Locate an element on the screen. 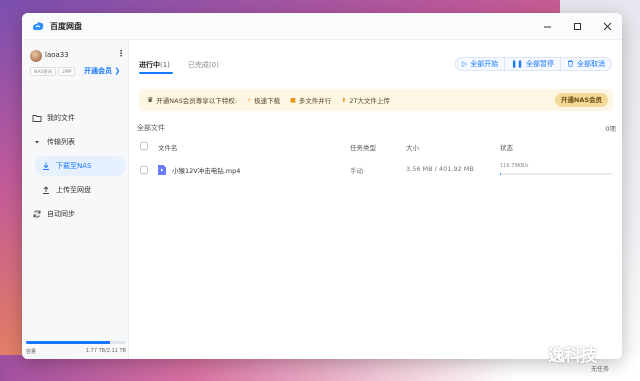 The image size is (640, 381). sidebar-item-label: 下载至NAS is located at coordinates (74, 166).